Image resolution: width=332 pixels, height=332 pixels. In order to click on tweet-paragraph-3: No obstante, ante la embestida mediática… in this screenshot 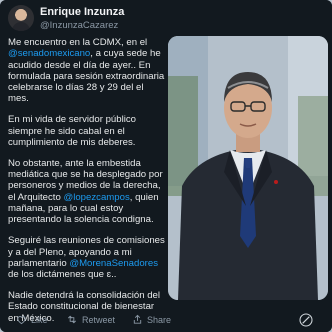, I will do `click(87, 192)`.